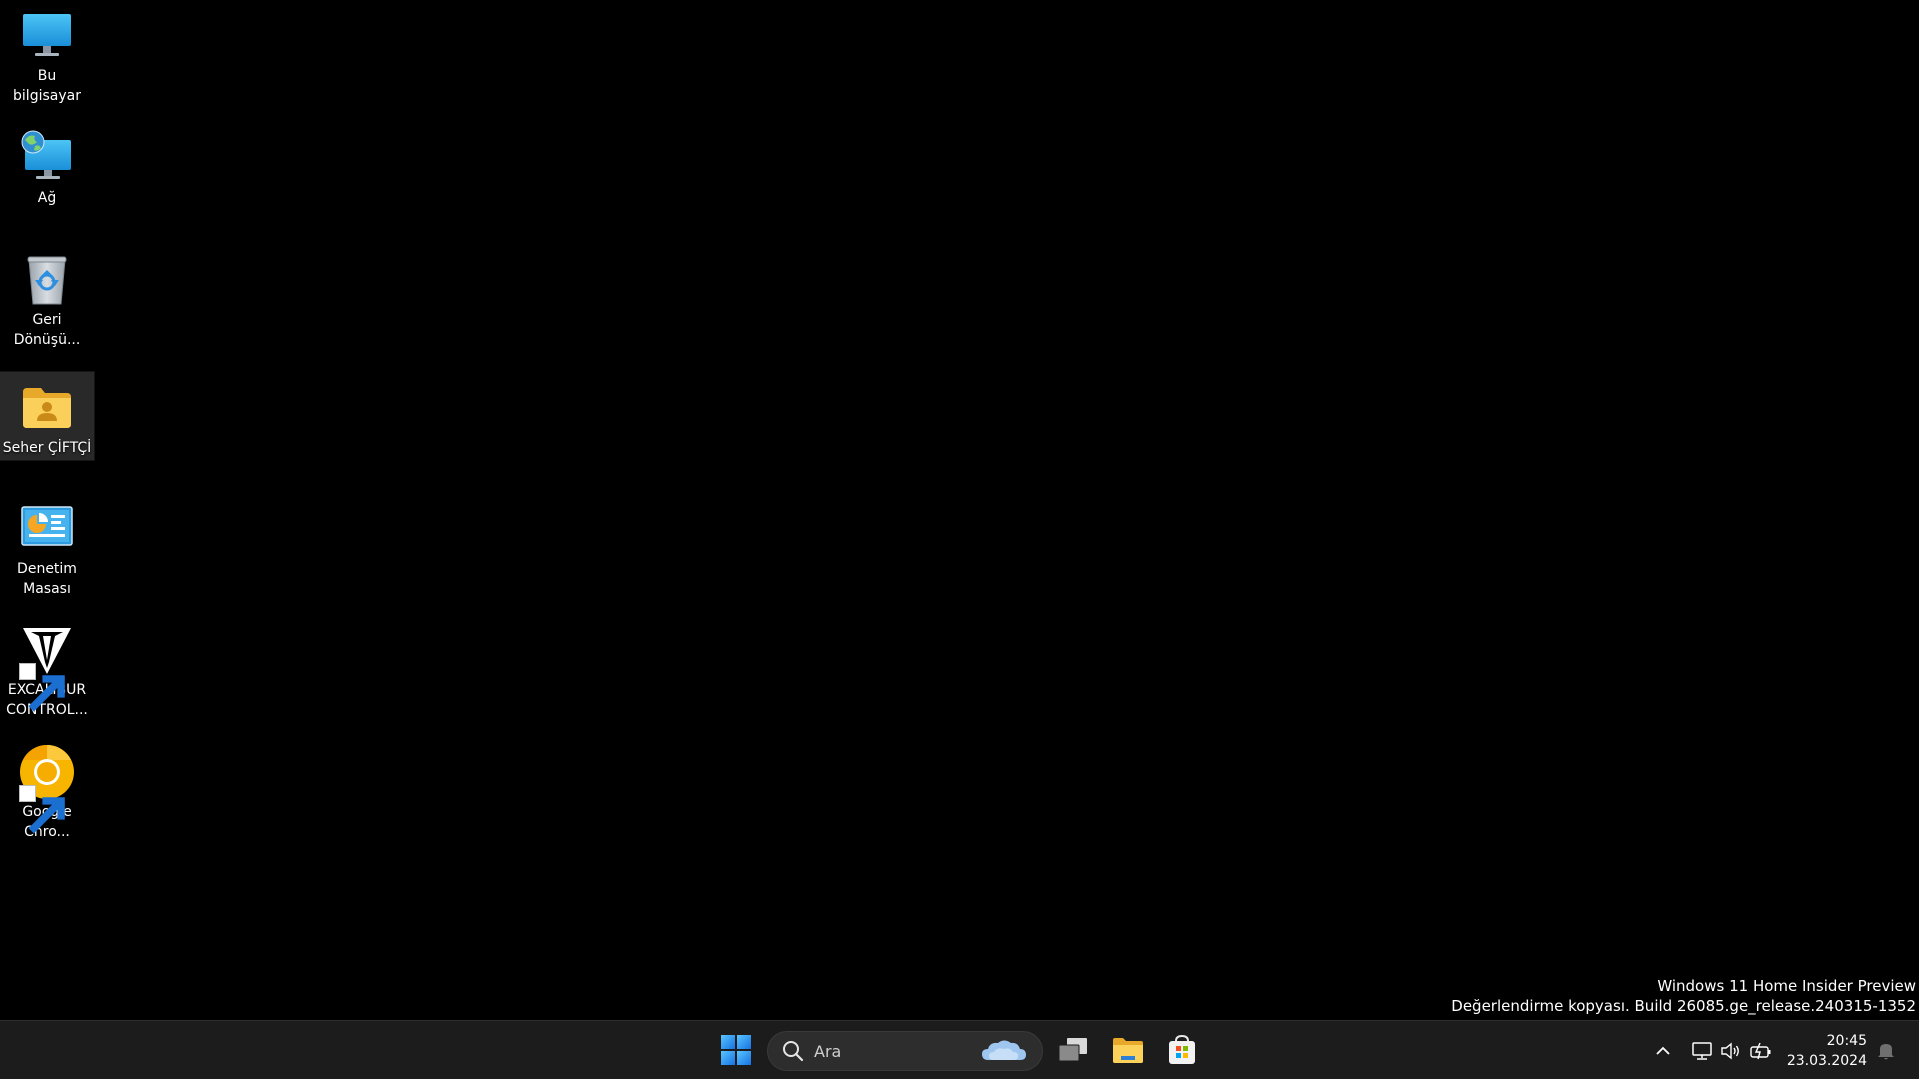 The height and width of the screenshot is (1079, 1919). I want to click on cloud-icon, so click(1004, 1050).